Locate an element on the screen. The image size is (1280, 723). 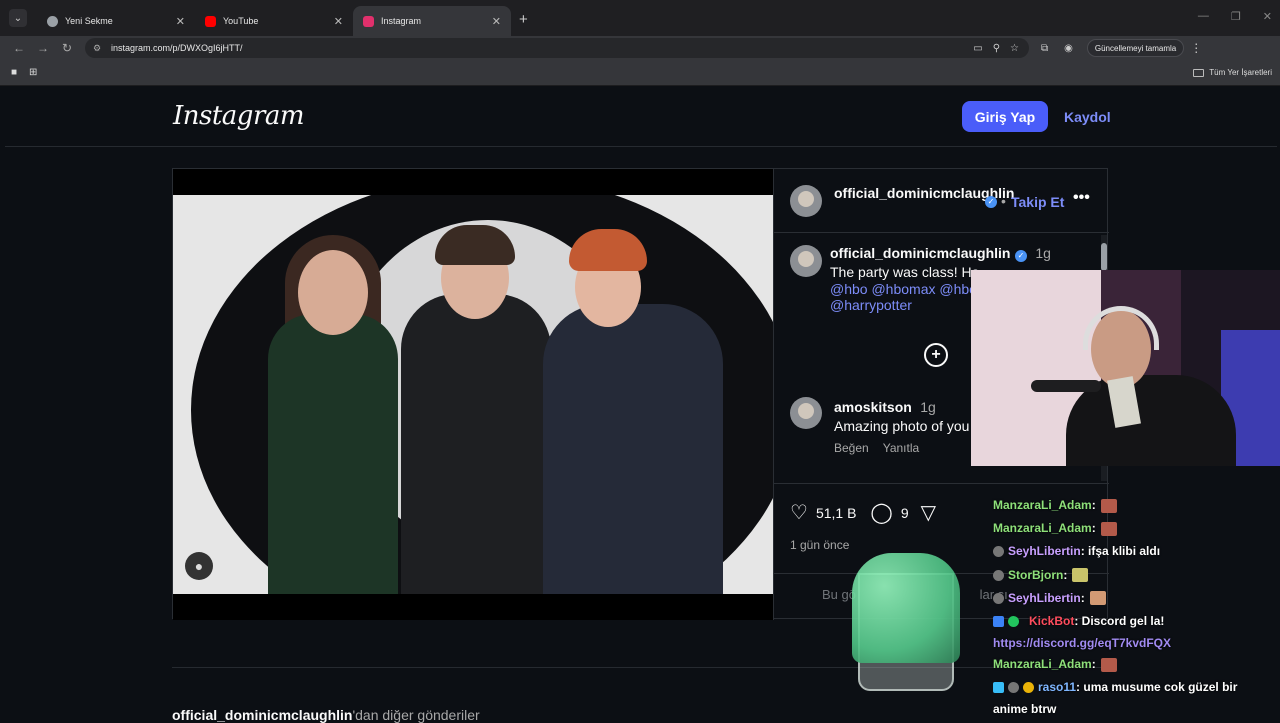
chat-message: StorBjorn : is located at coordinates (1136, 575).